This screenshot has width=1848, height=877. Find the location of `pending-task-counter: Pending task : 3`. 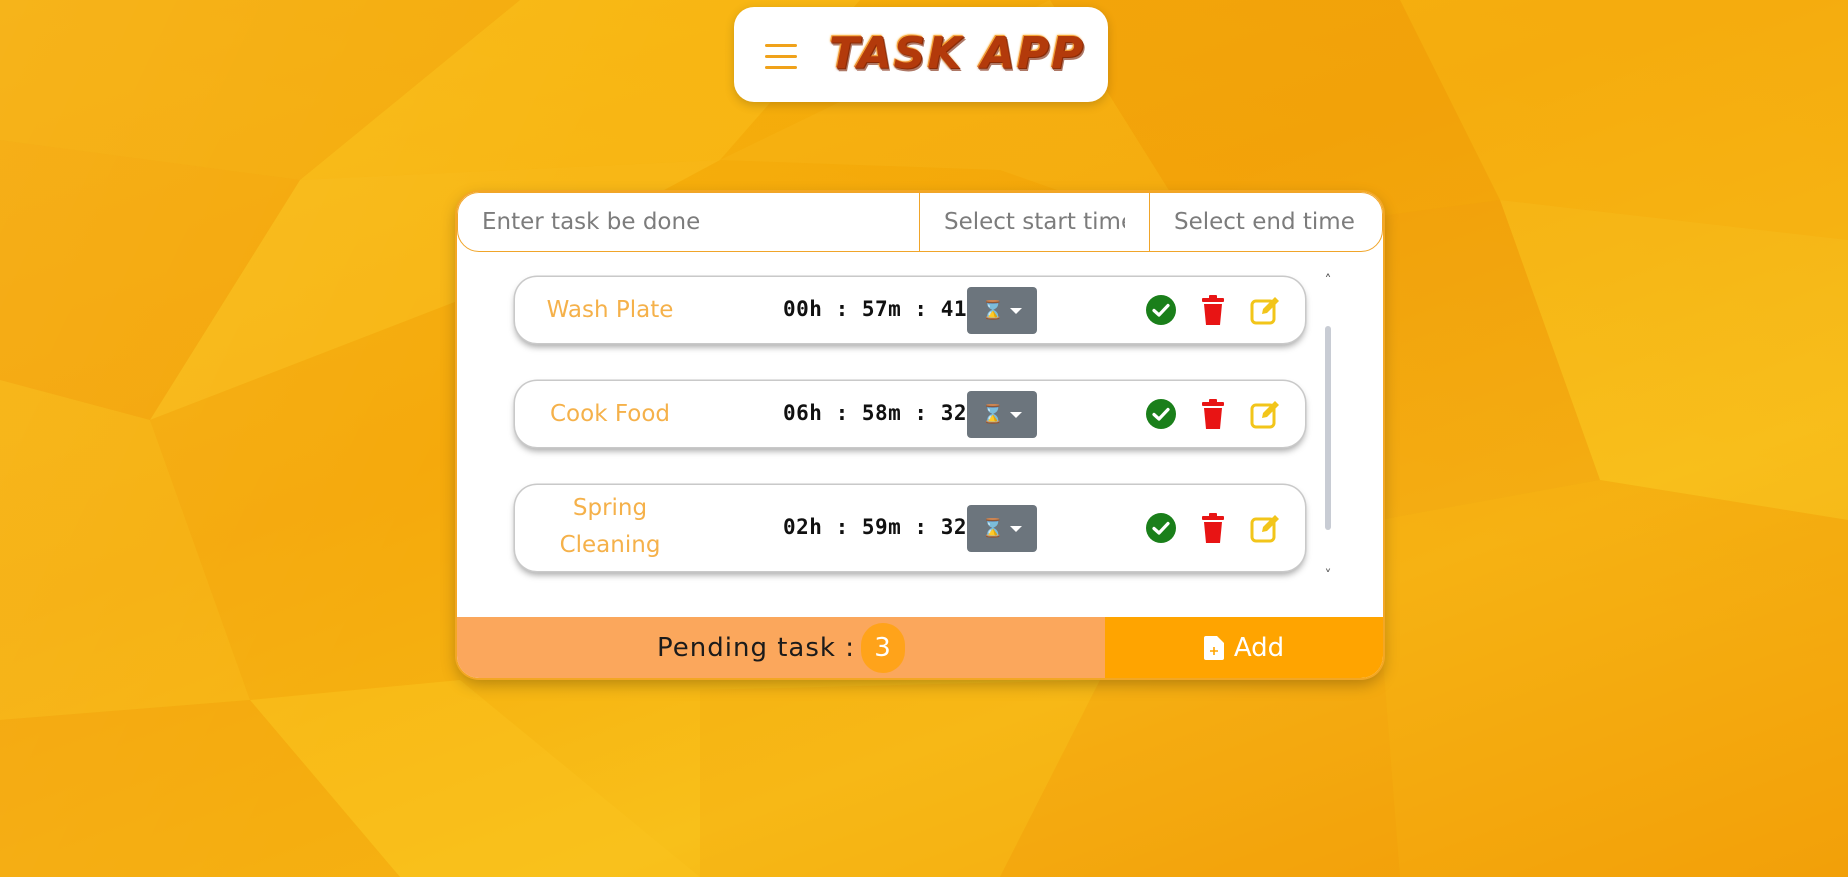

pending-task-counter: Pending task : 3 is located at coordinates (781, 647).